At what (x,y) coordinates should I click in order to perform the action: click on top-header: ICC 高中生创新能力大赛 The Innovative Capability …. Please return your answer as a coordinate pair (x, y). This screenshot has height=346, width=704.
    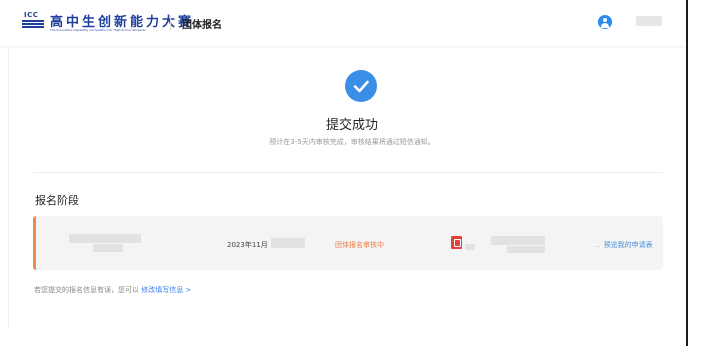
    Looking at the image, I should click on (343, 23).